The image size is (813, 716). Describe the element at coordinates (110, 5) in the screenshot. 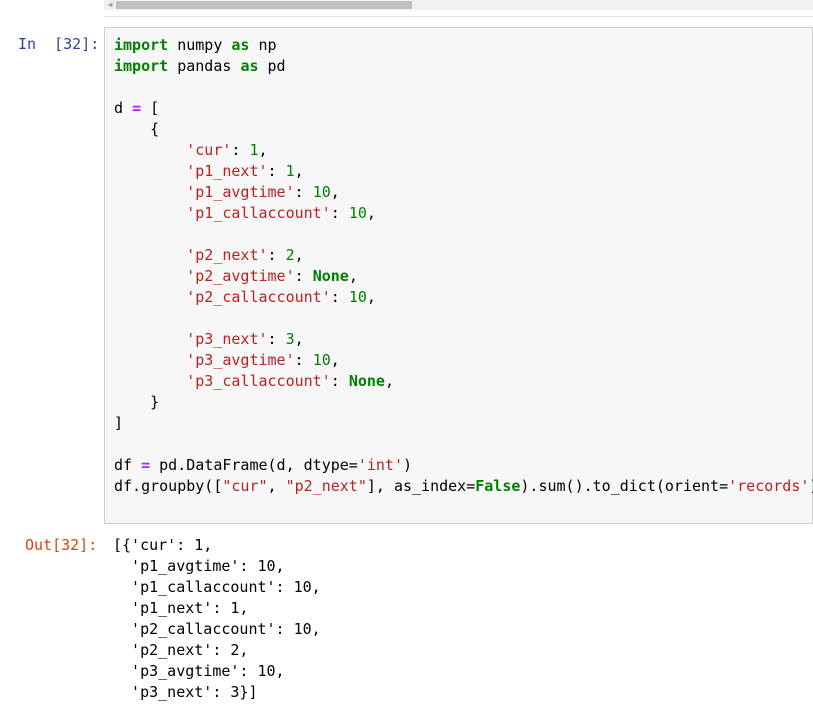

I see `scroll-left-arrow-icon: ◀` at that location.